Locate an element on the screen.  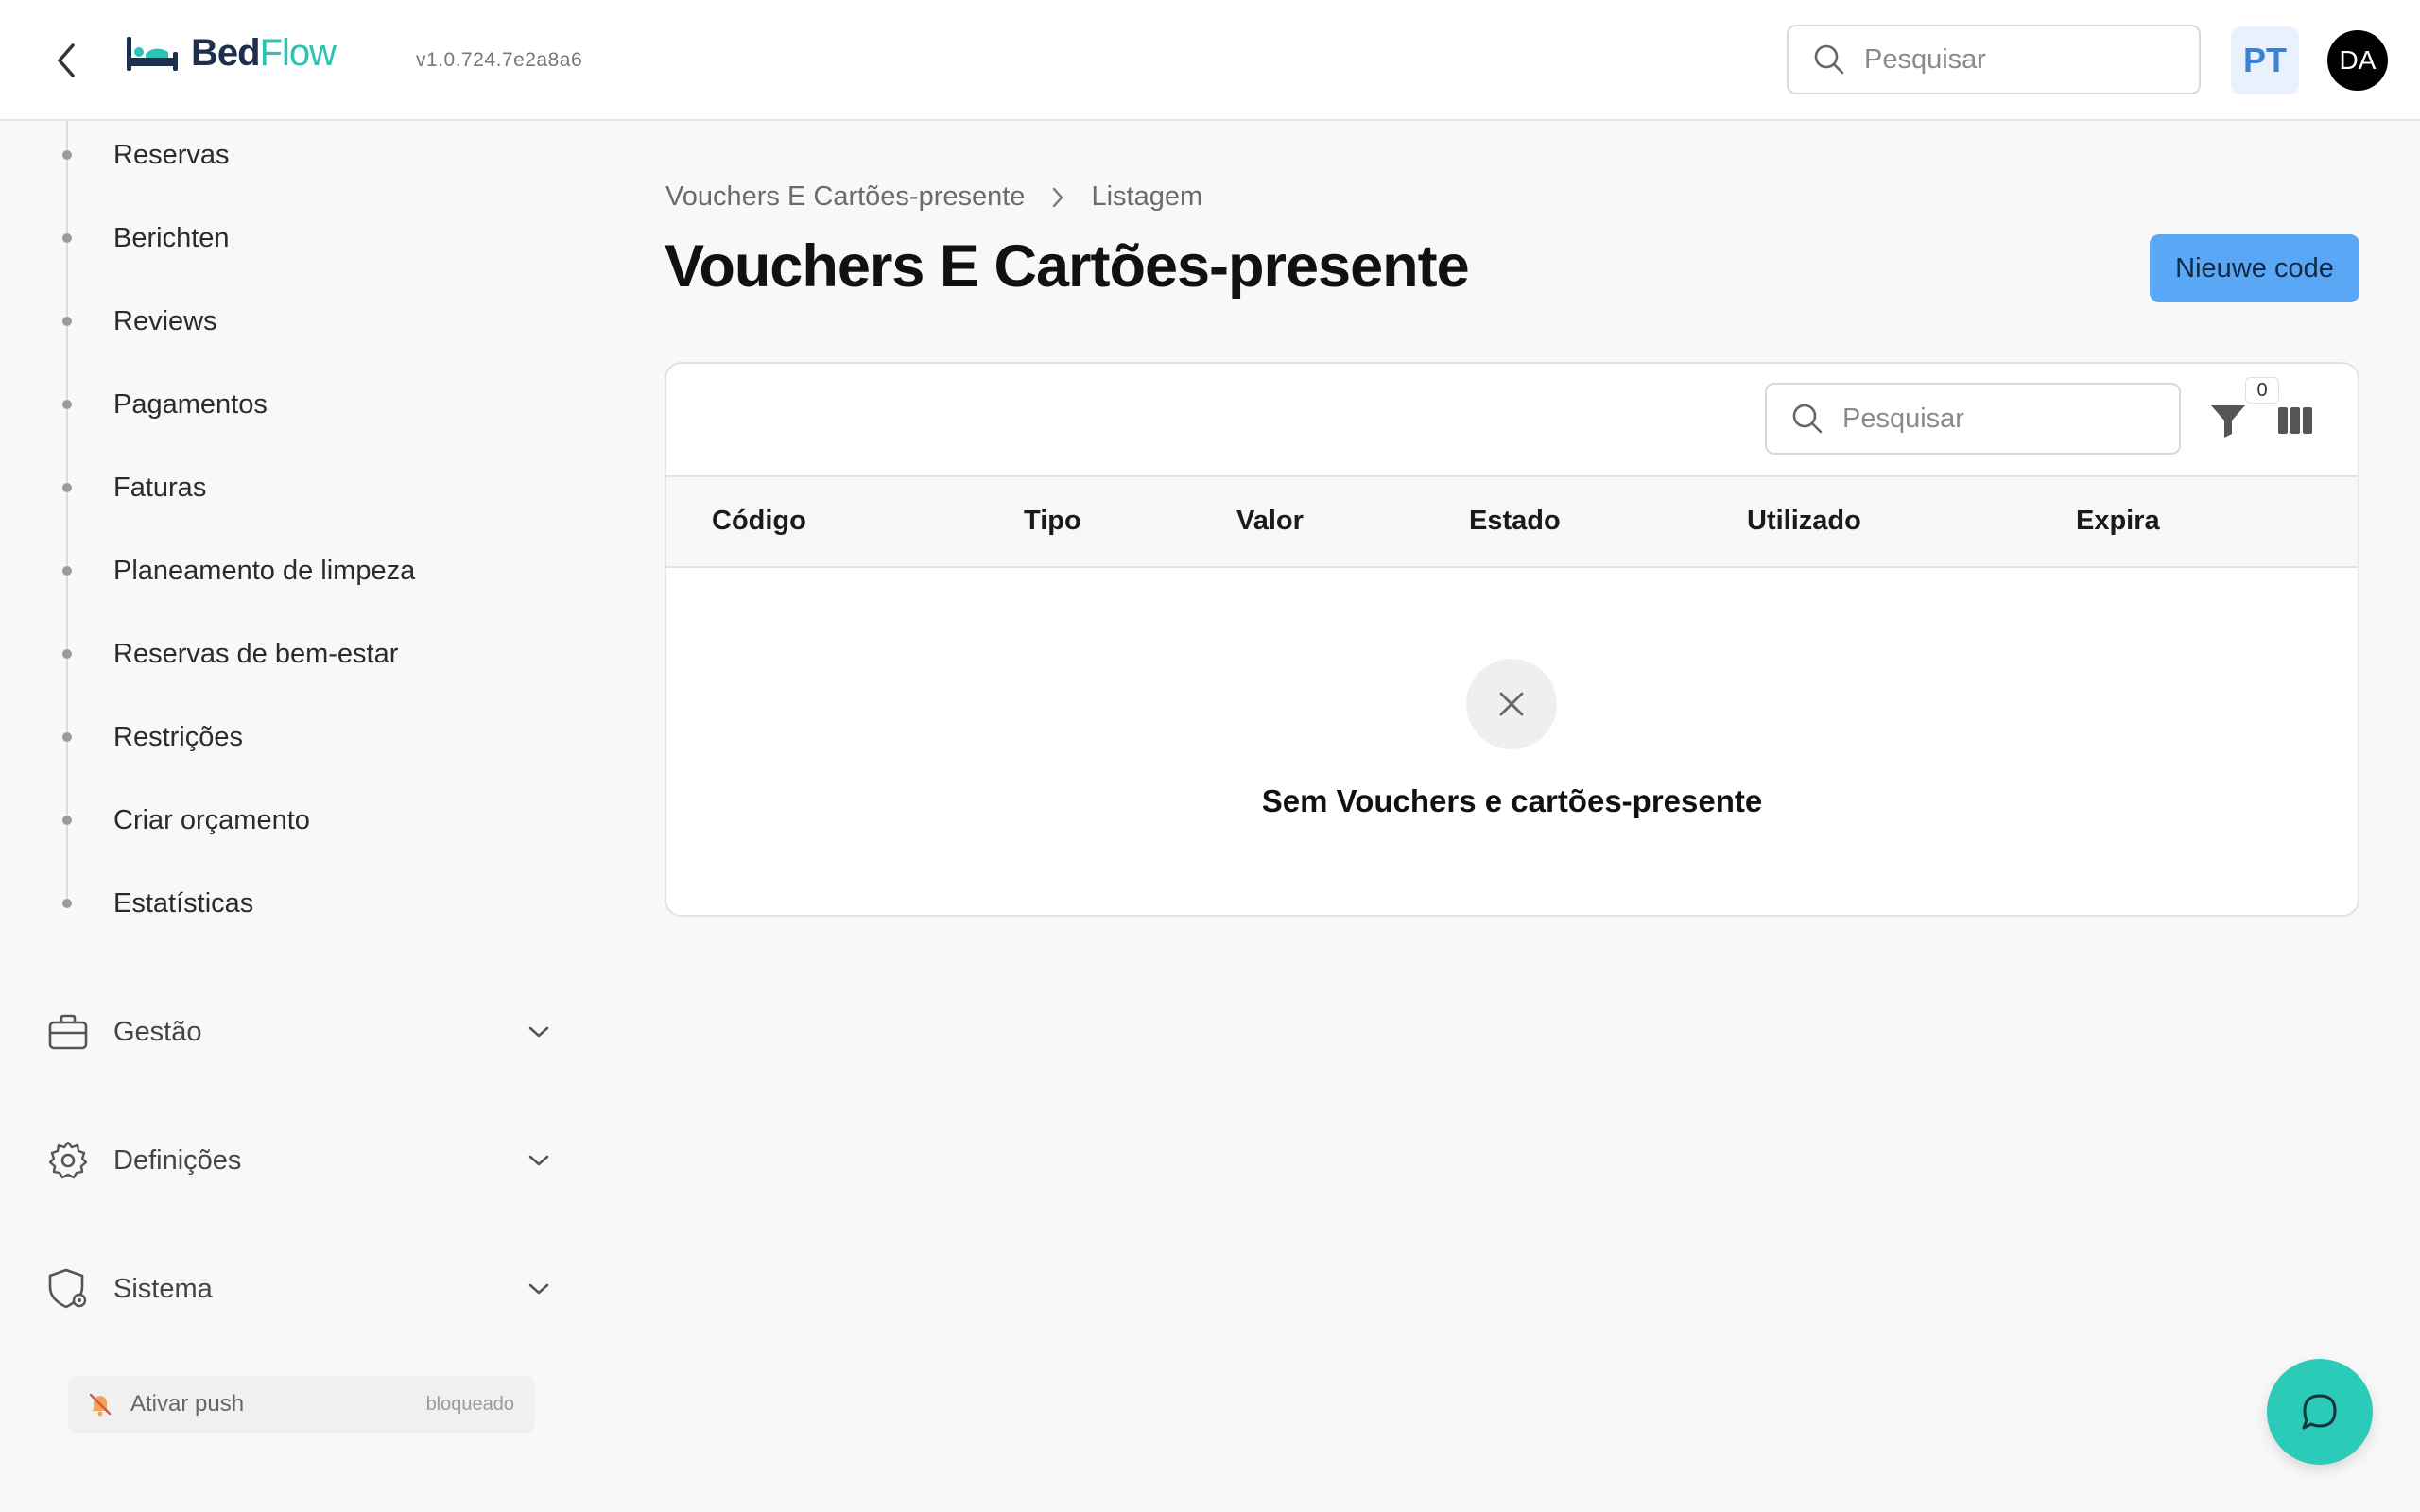
top-bar: BedFlow v1.0.724.7e2a8a6 PT DA is located at coordinates (1210, 60).